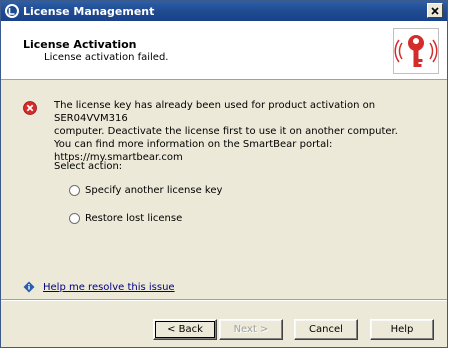 This screenshot has height=358, width=450. Describe the element at coordinates (224, 300) in the screenshot. I see `footer-divider` at that location.